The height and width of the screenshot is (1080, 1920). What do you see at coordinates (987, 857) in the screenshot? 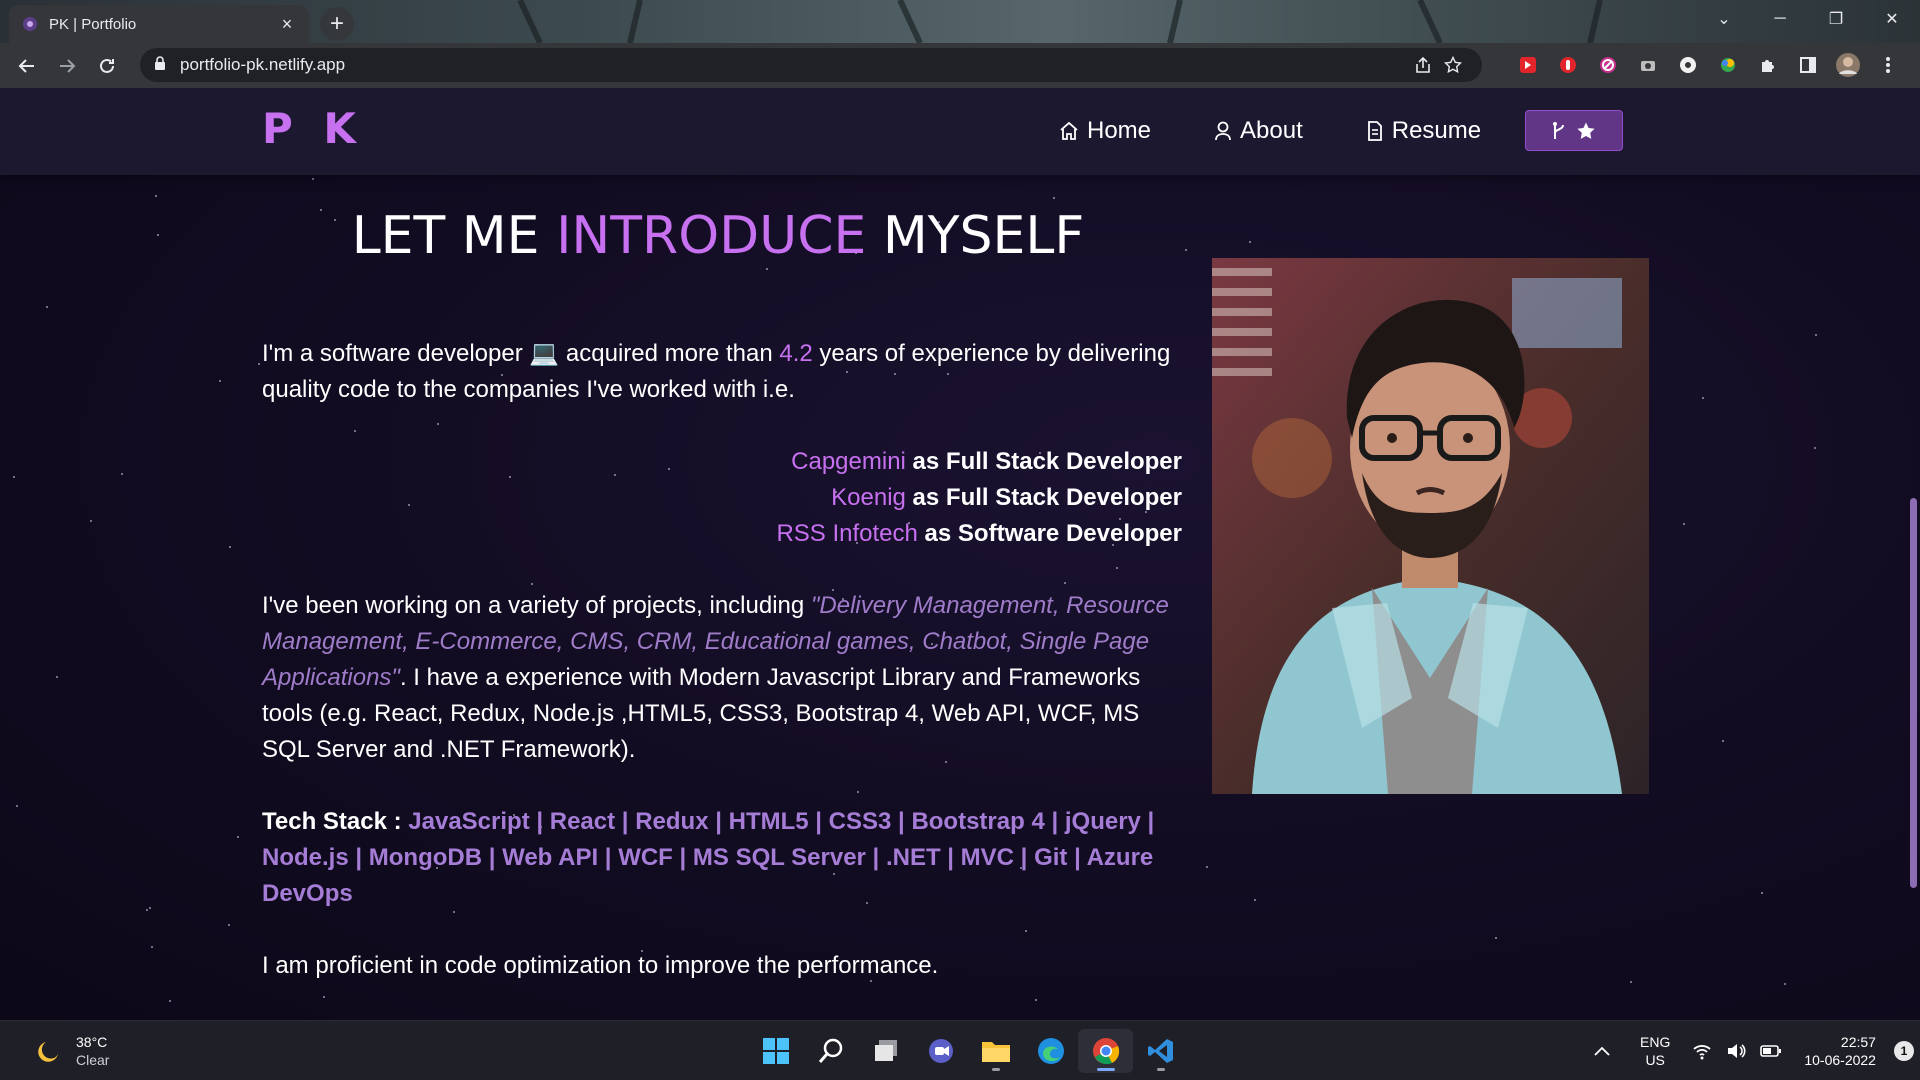
I see `tech-stack-item: MVC` at bounding box center [987, 857].